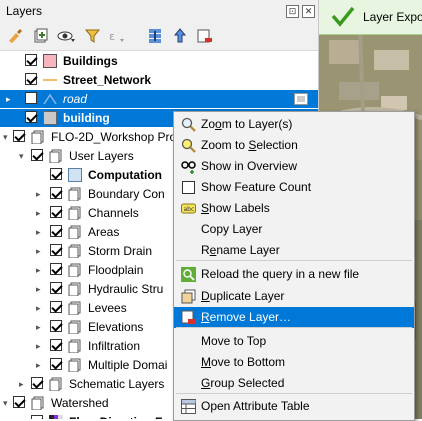 Image resolution: width=422 pixels, height=421 pixels. Describe the element at coordinates (301, 99) in the screenshot. I see `layer-indicator-icon` at that location.